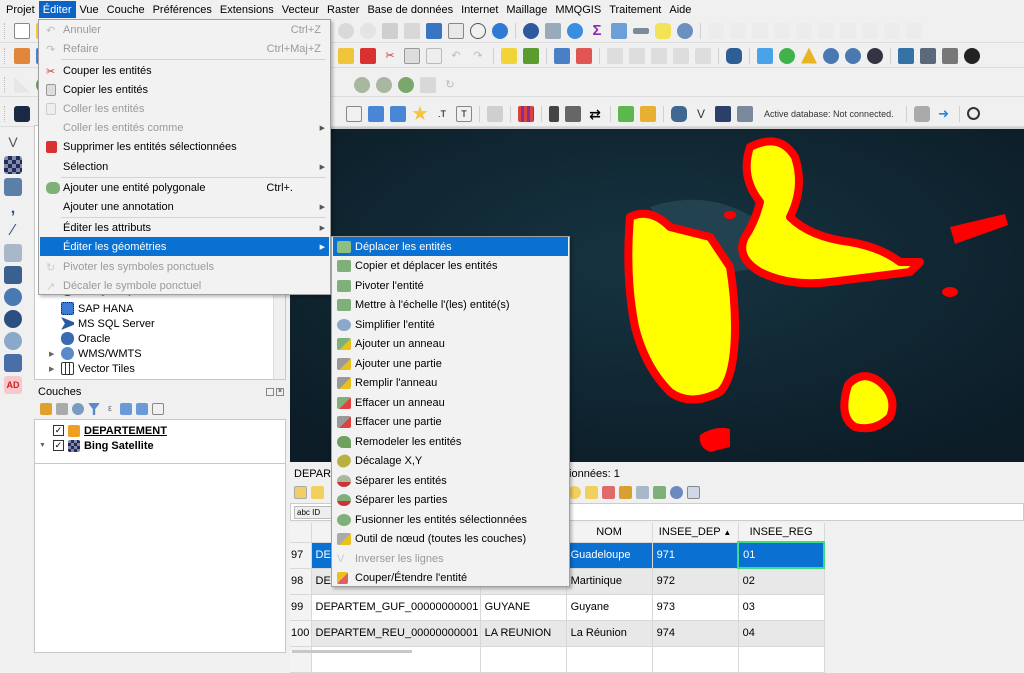 This screenshot has width=1024, height=673. I want to click on field-calc-icon, so click(625, 492).